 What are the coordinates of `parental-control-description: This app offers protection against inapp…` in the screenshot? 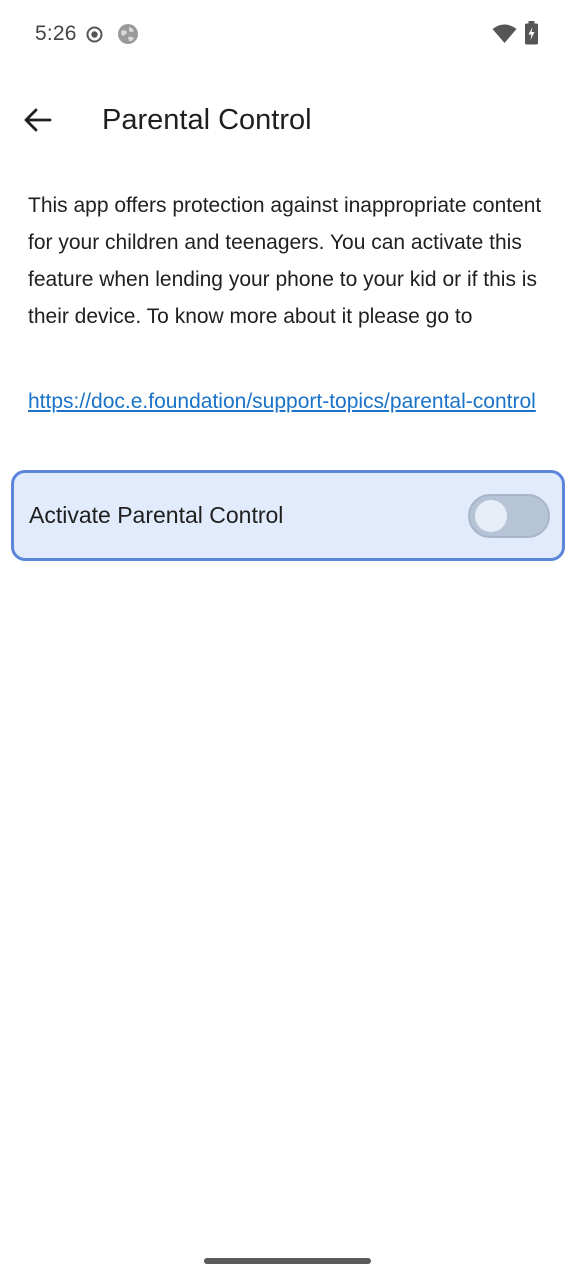 It's located at (285, 261).